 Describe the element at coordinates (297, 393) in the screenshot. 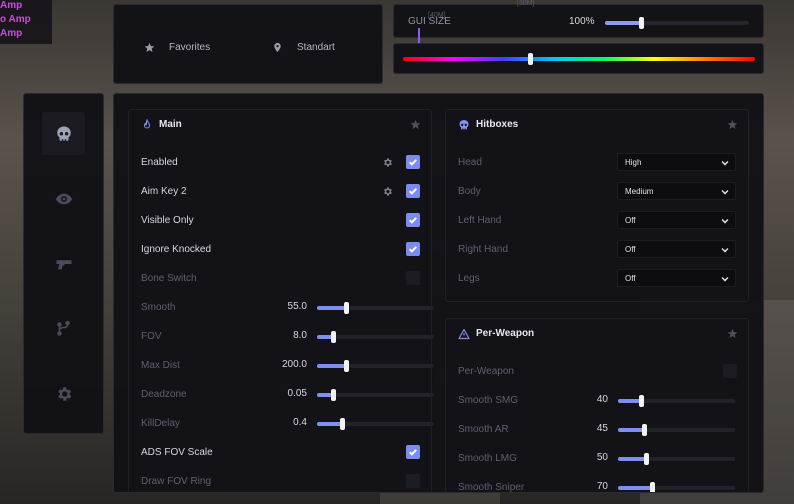

I see `slider-value: 0.05` at that location.